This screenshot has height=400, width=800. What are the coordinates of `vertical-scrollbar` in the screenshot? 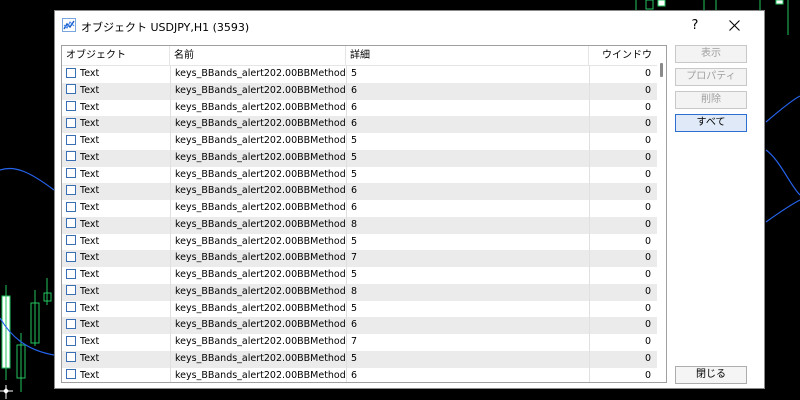 It's located at (661, 214).